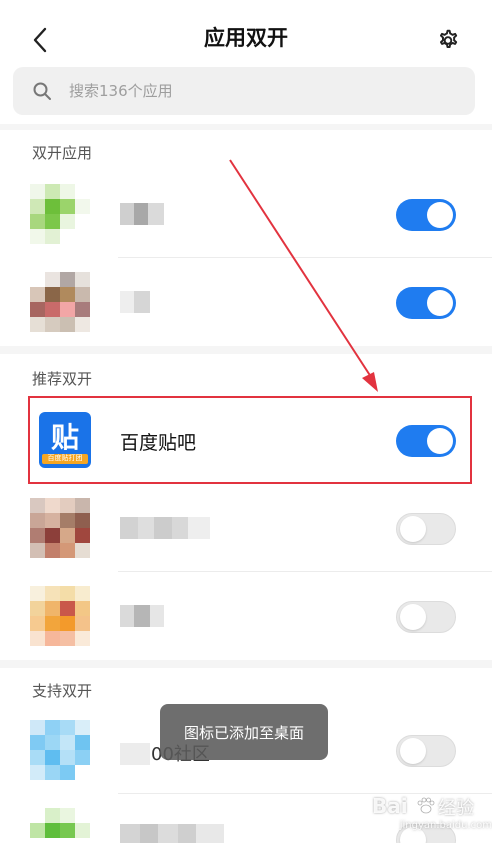 The height and width of the screenshot is (843, 492). What do you see at coordinates (259, 91) in the screenshot?
I see `search-input` at bounding box center [259, 91].